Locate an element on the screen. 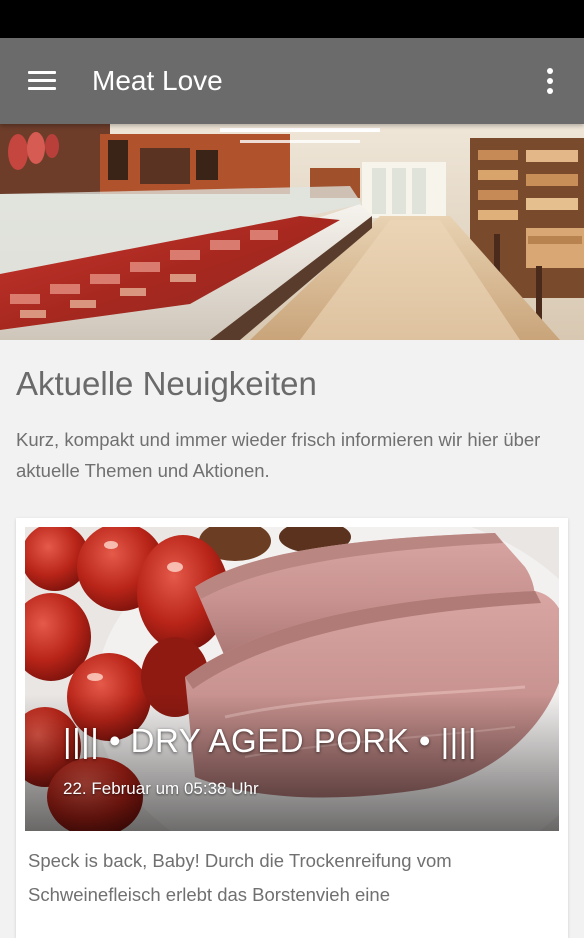 This screenshot has height=938, width=584. more-vertical-icon is located at coordinates (550, 81).